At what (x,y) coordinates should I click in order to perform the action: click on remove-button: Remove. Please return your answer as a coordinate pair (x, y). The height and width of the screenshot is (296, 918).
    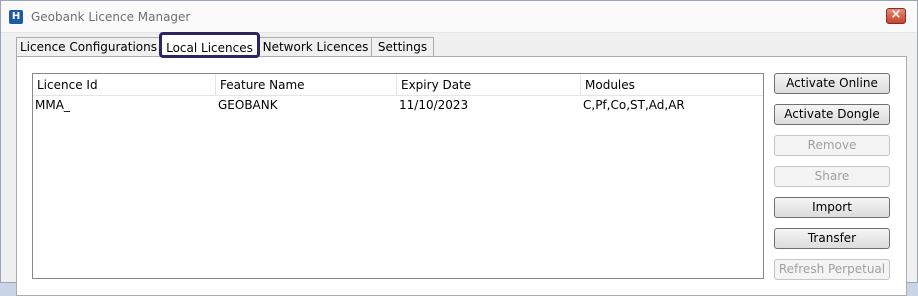
    Looking at the image, I should click on (832, 145).